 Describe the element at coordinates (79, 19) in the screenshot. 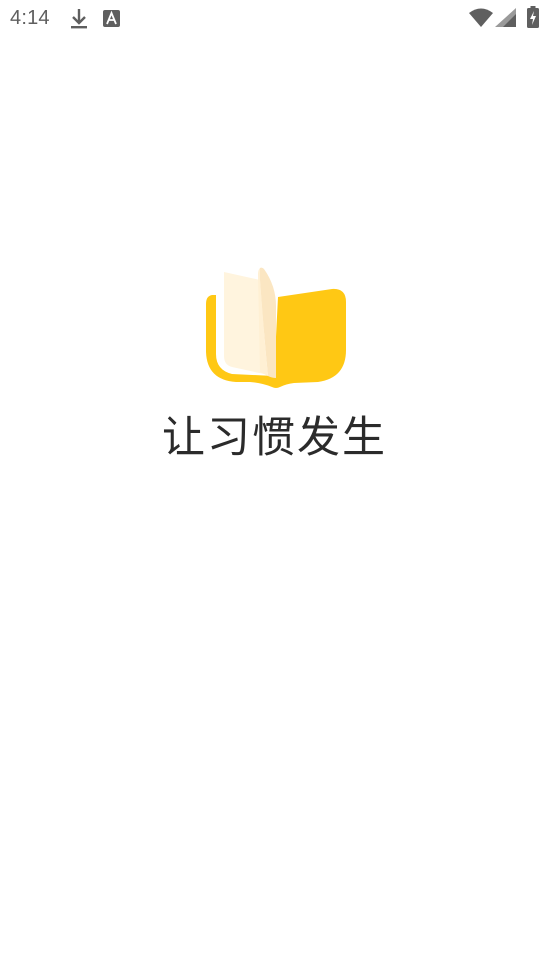

I see `download-icon` at that location.